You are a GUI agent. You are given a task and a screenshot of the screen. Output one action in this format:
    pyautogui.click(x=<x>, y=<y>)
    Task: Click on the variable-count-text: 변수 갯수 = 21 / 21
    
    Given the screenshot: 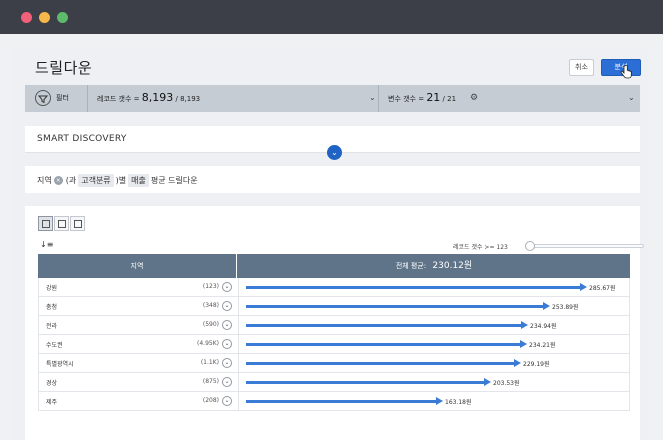 What is the action you would take?
    pyautogui.click(x=422, y=97)
    